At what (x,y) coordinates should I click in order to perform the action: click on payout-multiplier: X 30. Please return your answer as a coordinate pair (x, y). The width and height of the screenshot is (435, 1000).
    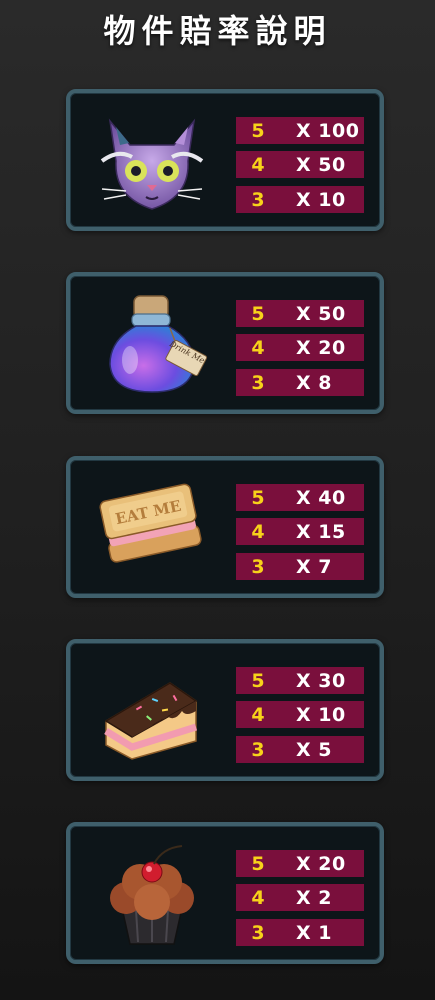
    Looking at the image, I should click on (321, 680).